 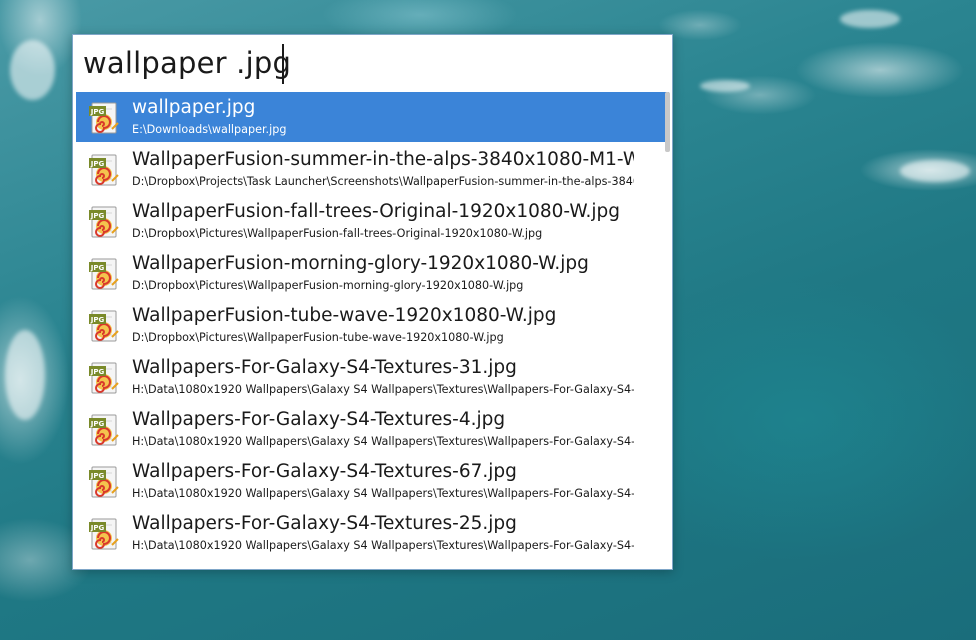 What do you see at coordinates (324, 523) in the screenshot?
I see `result-file-name: Wallpapers-For-Galaxy-S4-Textures-25.jpg` at bounding box center [324, 523].